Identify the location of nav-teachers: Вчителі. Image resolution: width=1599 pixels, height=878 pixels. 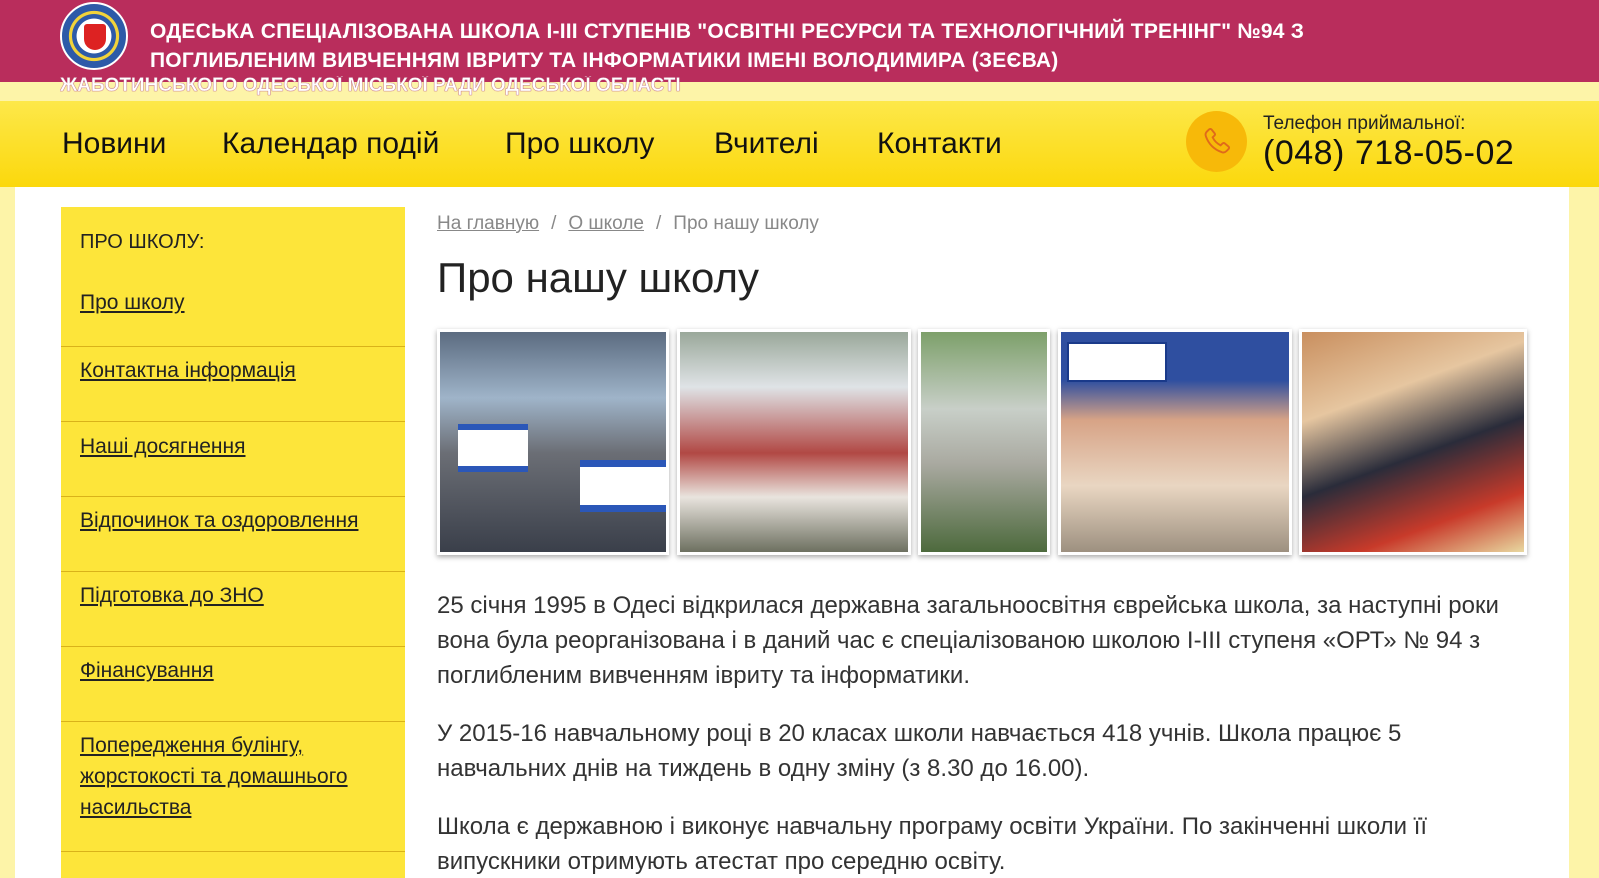
(766, 144).